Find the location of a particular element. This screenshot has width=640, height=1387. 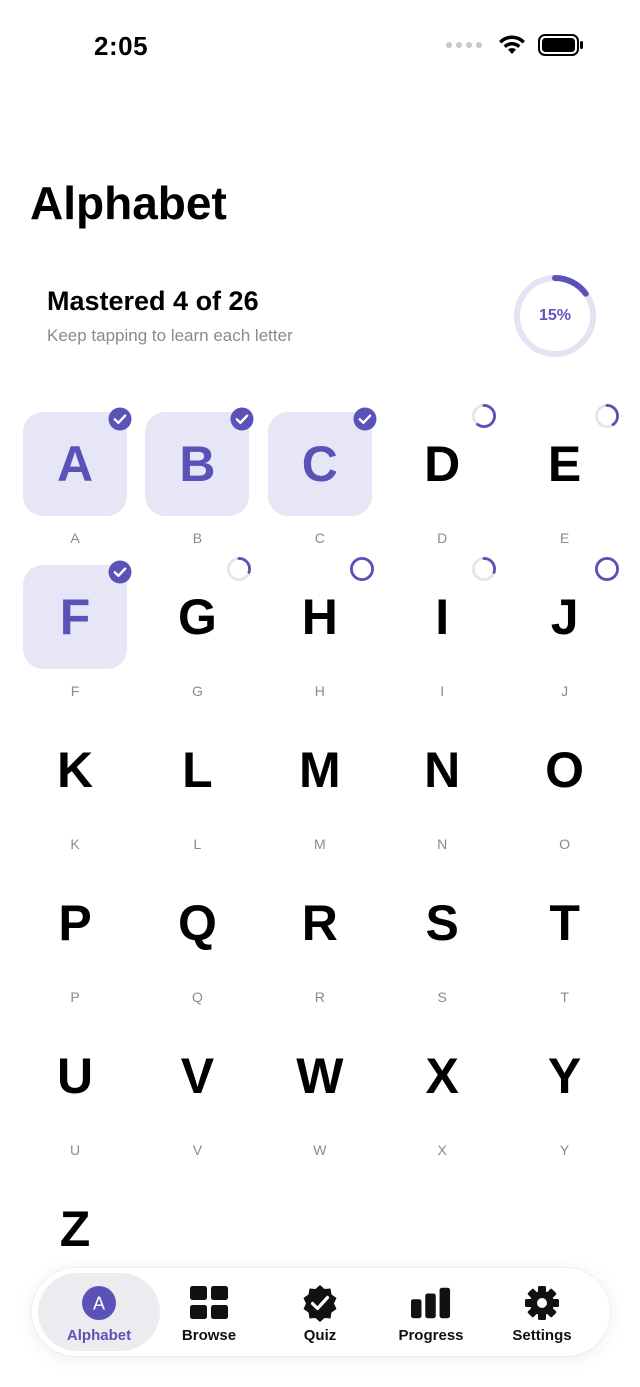

letter-cell-c: CC is located at coordinates (320, 482).